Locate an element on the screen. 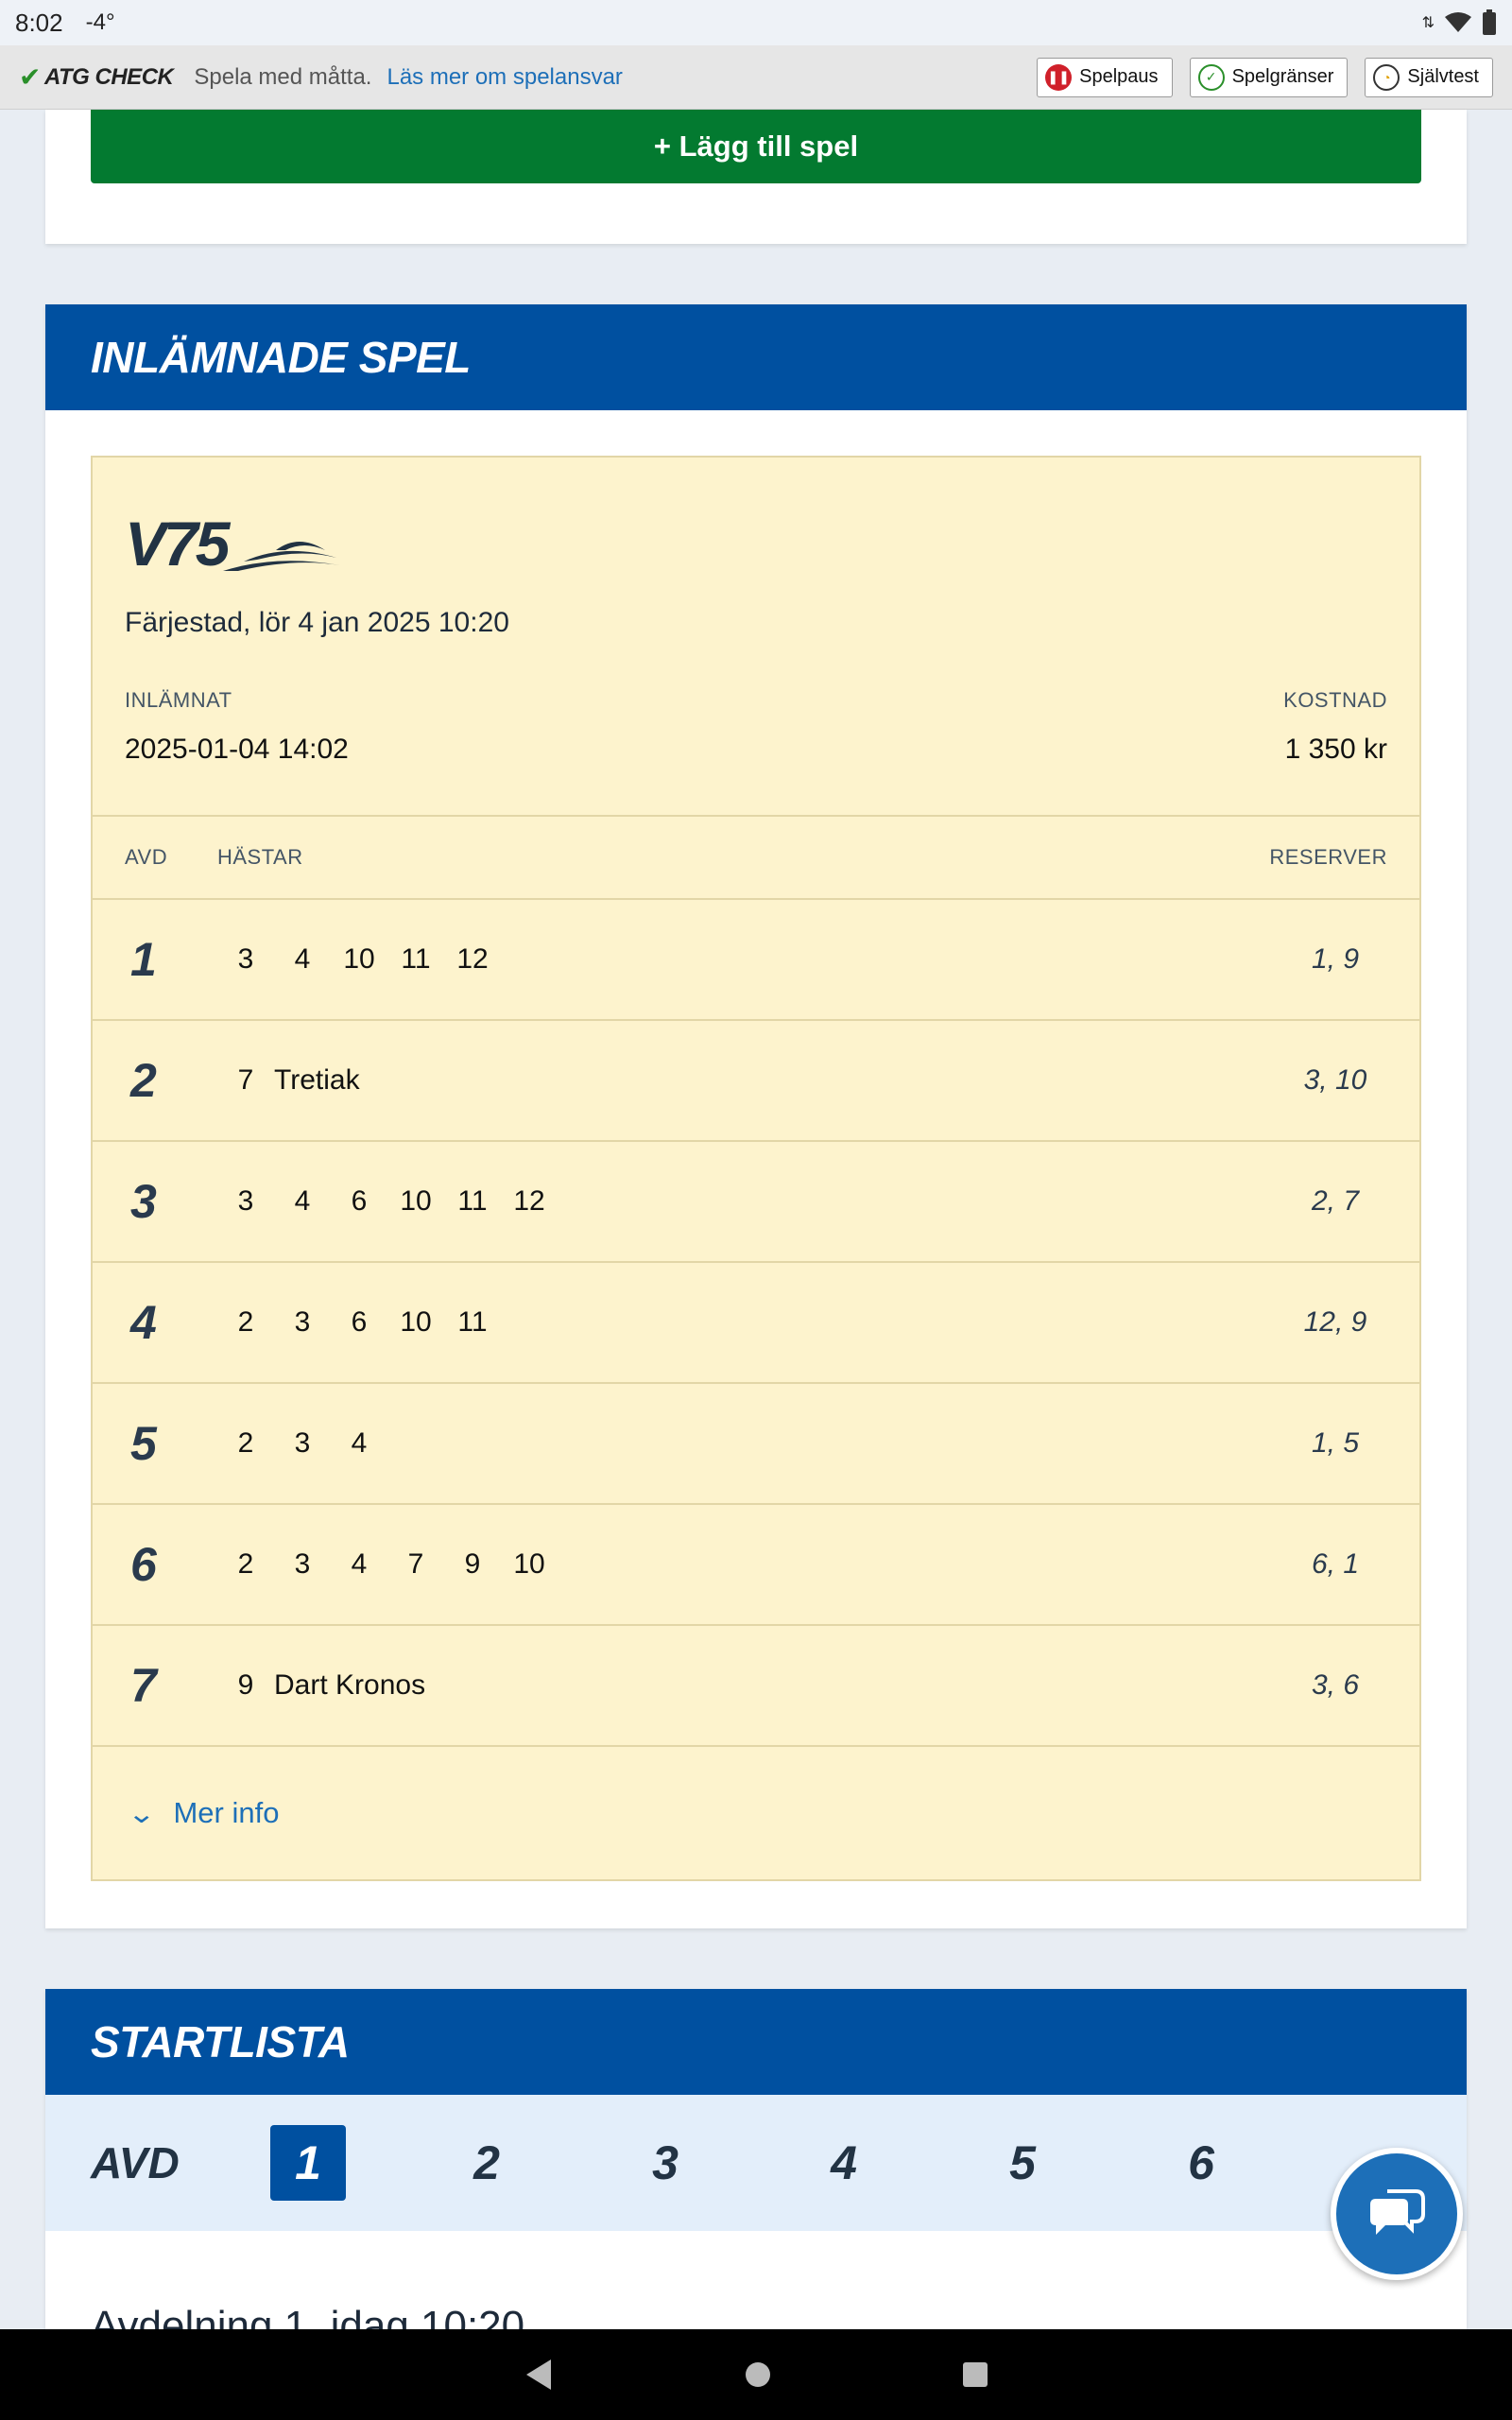 This screenshot has width=1512, height=2420. atg-check-logo: ✔ ATG CHECK is located at coordinates (96, 77).